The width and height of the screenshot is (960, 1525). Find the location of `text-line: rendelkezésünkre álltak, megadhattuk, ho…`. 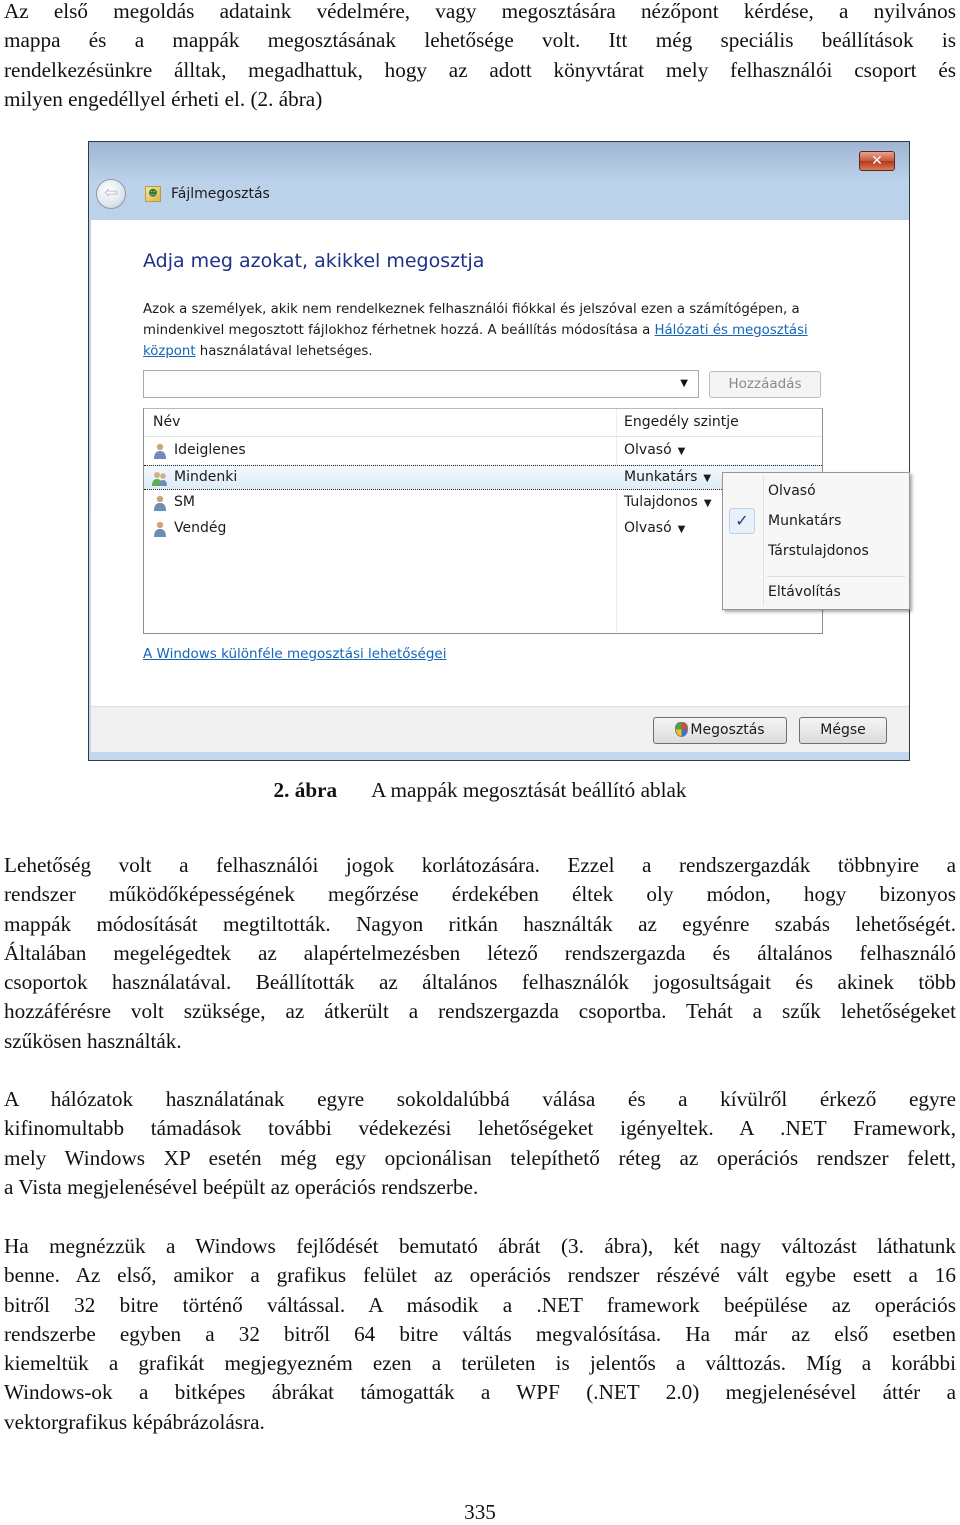

text-line: rendelkezésünkre álltak, megadhattuk, ho… is located at coordinates (480, 69).